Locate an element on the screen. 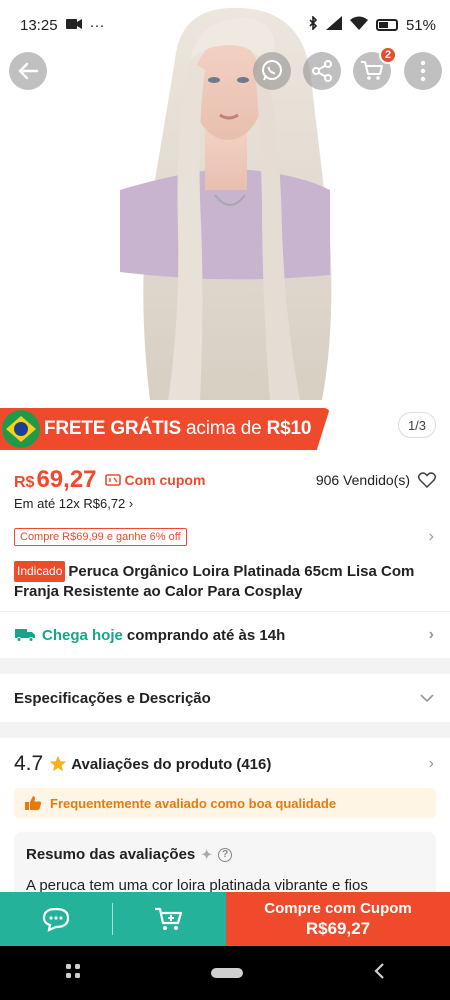 Image resolution: width=450 pixels, height=1000 pixels. free-shipping-label: FRETE GRÁTIS is located at coordinates (112, 428).